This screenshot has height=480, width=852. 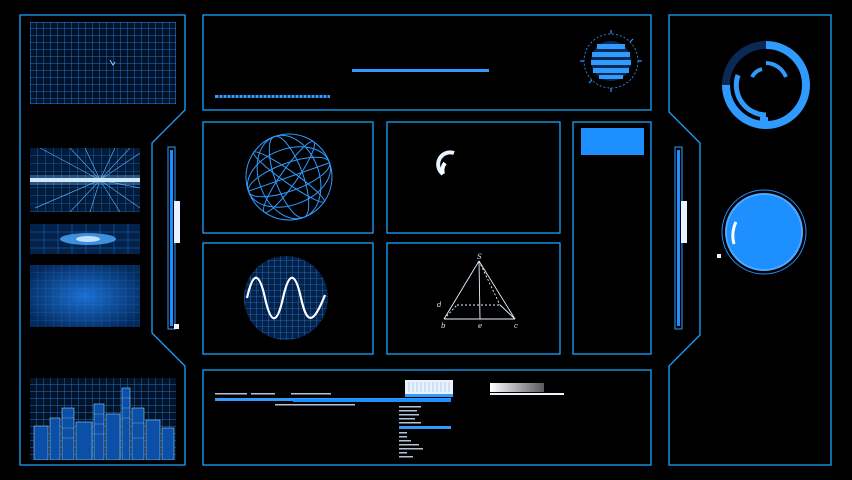 I want to click on right-narrow-panel-block, so click(x=612, y=141).